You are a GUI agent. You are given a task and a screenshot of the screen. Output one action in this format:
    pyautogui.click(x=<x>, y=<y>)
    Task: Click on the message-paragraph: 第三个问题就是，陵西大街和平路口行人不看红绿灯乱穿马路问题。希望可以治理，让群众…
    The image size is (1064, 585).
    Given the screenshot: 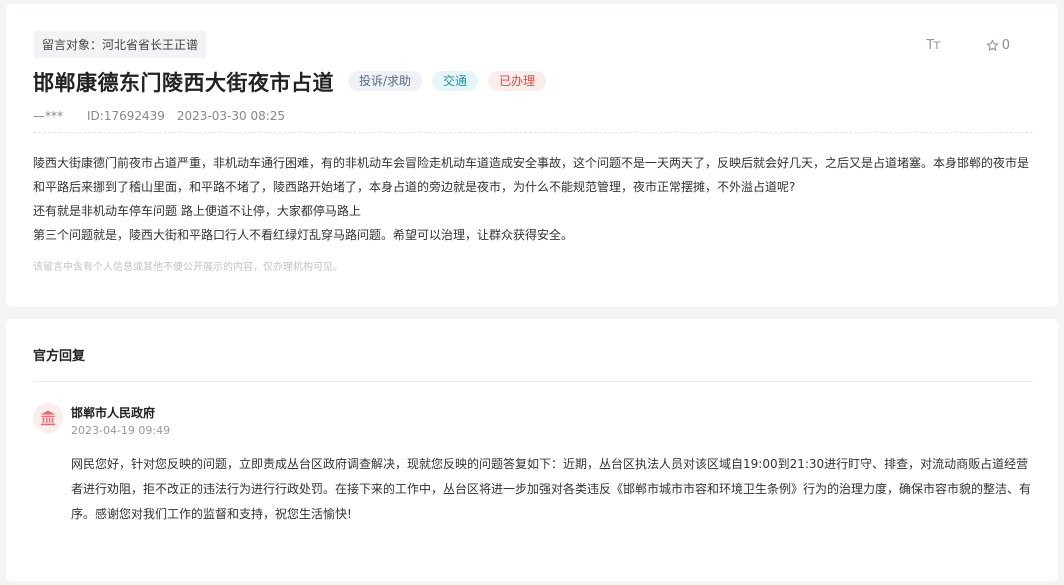 What is the action you would take?
    pyautogui.click(x=303, y=235)
    